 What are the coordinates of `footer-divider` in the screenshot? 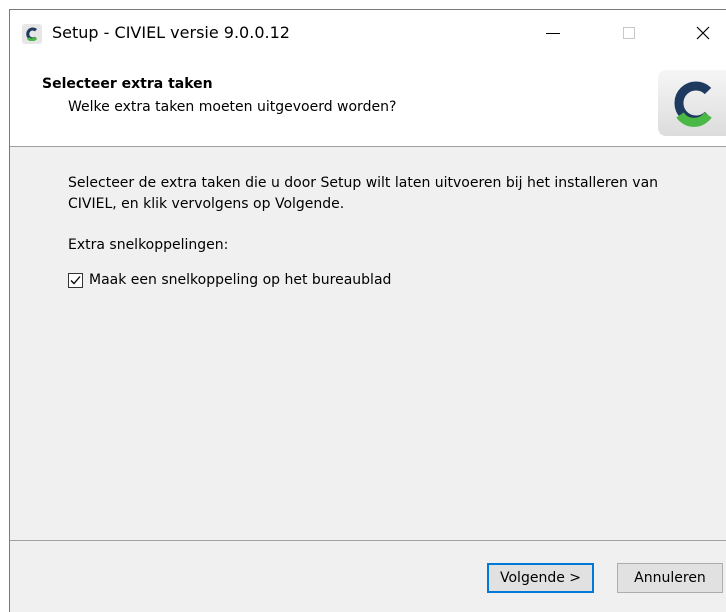 It's located at (368, 540).